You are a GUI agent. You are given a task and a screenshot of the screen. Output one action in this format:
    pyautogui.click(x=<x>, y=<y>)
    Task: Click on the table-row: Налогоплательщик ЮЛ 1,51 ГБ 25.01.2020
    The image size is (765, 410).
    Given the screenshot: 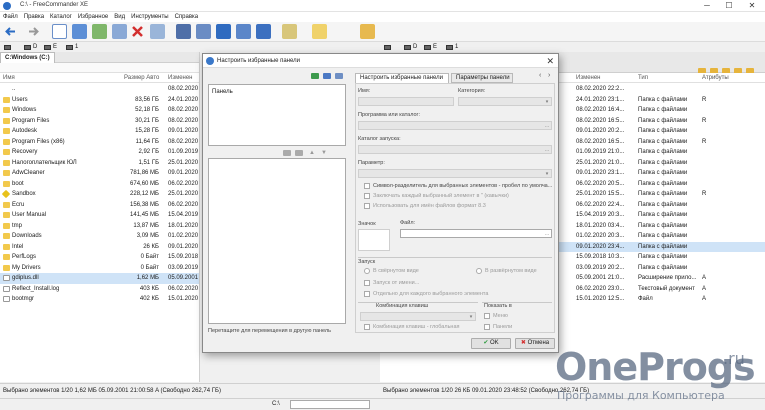 What is the action you would take?
    pyautogui.click(x=99, y=163)
    